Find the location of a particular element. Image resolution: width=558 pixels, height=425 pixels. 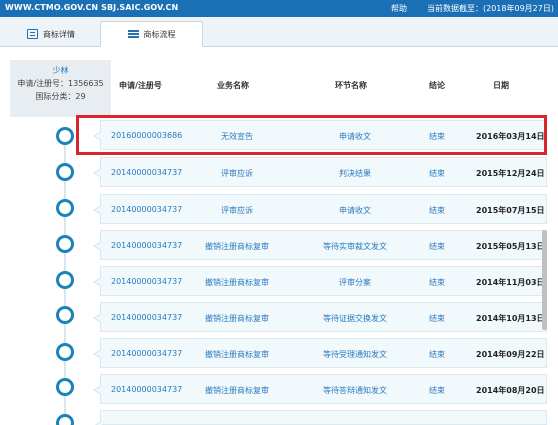

cell-business: 无效宣告 is located at coordinates (237, 136).